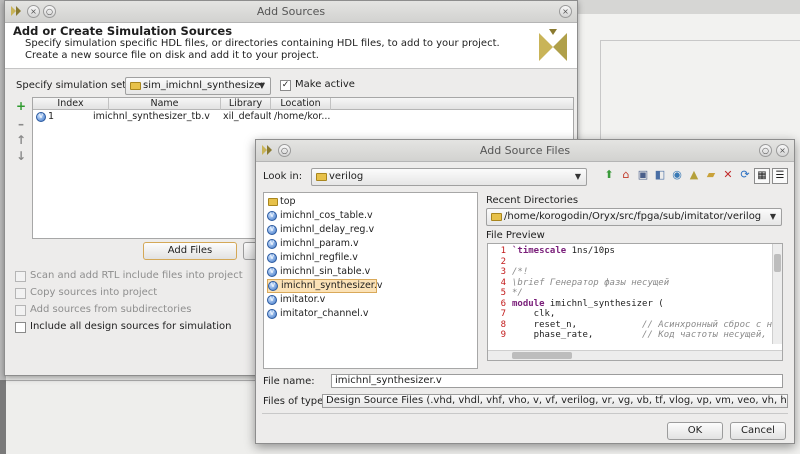 The height and width of the screenshot is (454, 800). What do you see at coordinates (21, 106) in the screenshot?
I see `add-icon: +` at bounding box center [21, 106].